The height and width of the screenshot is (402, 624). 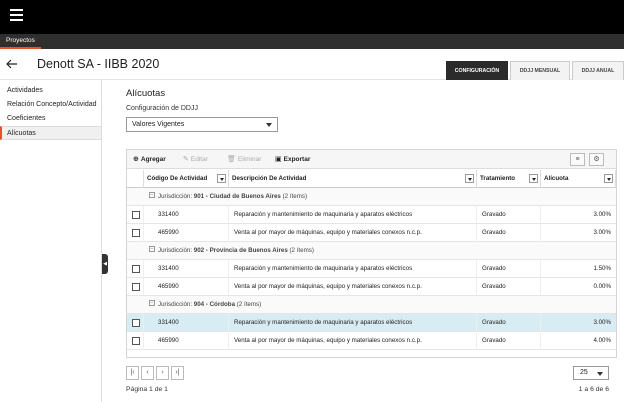 I want to click on export-button: ▣ Exportar, so click(x=292, y=159).